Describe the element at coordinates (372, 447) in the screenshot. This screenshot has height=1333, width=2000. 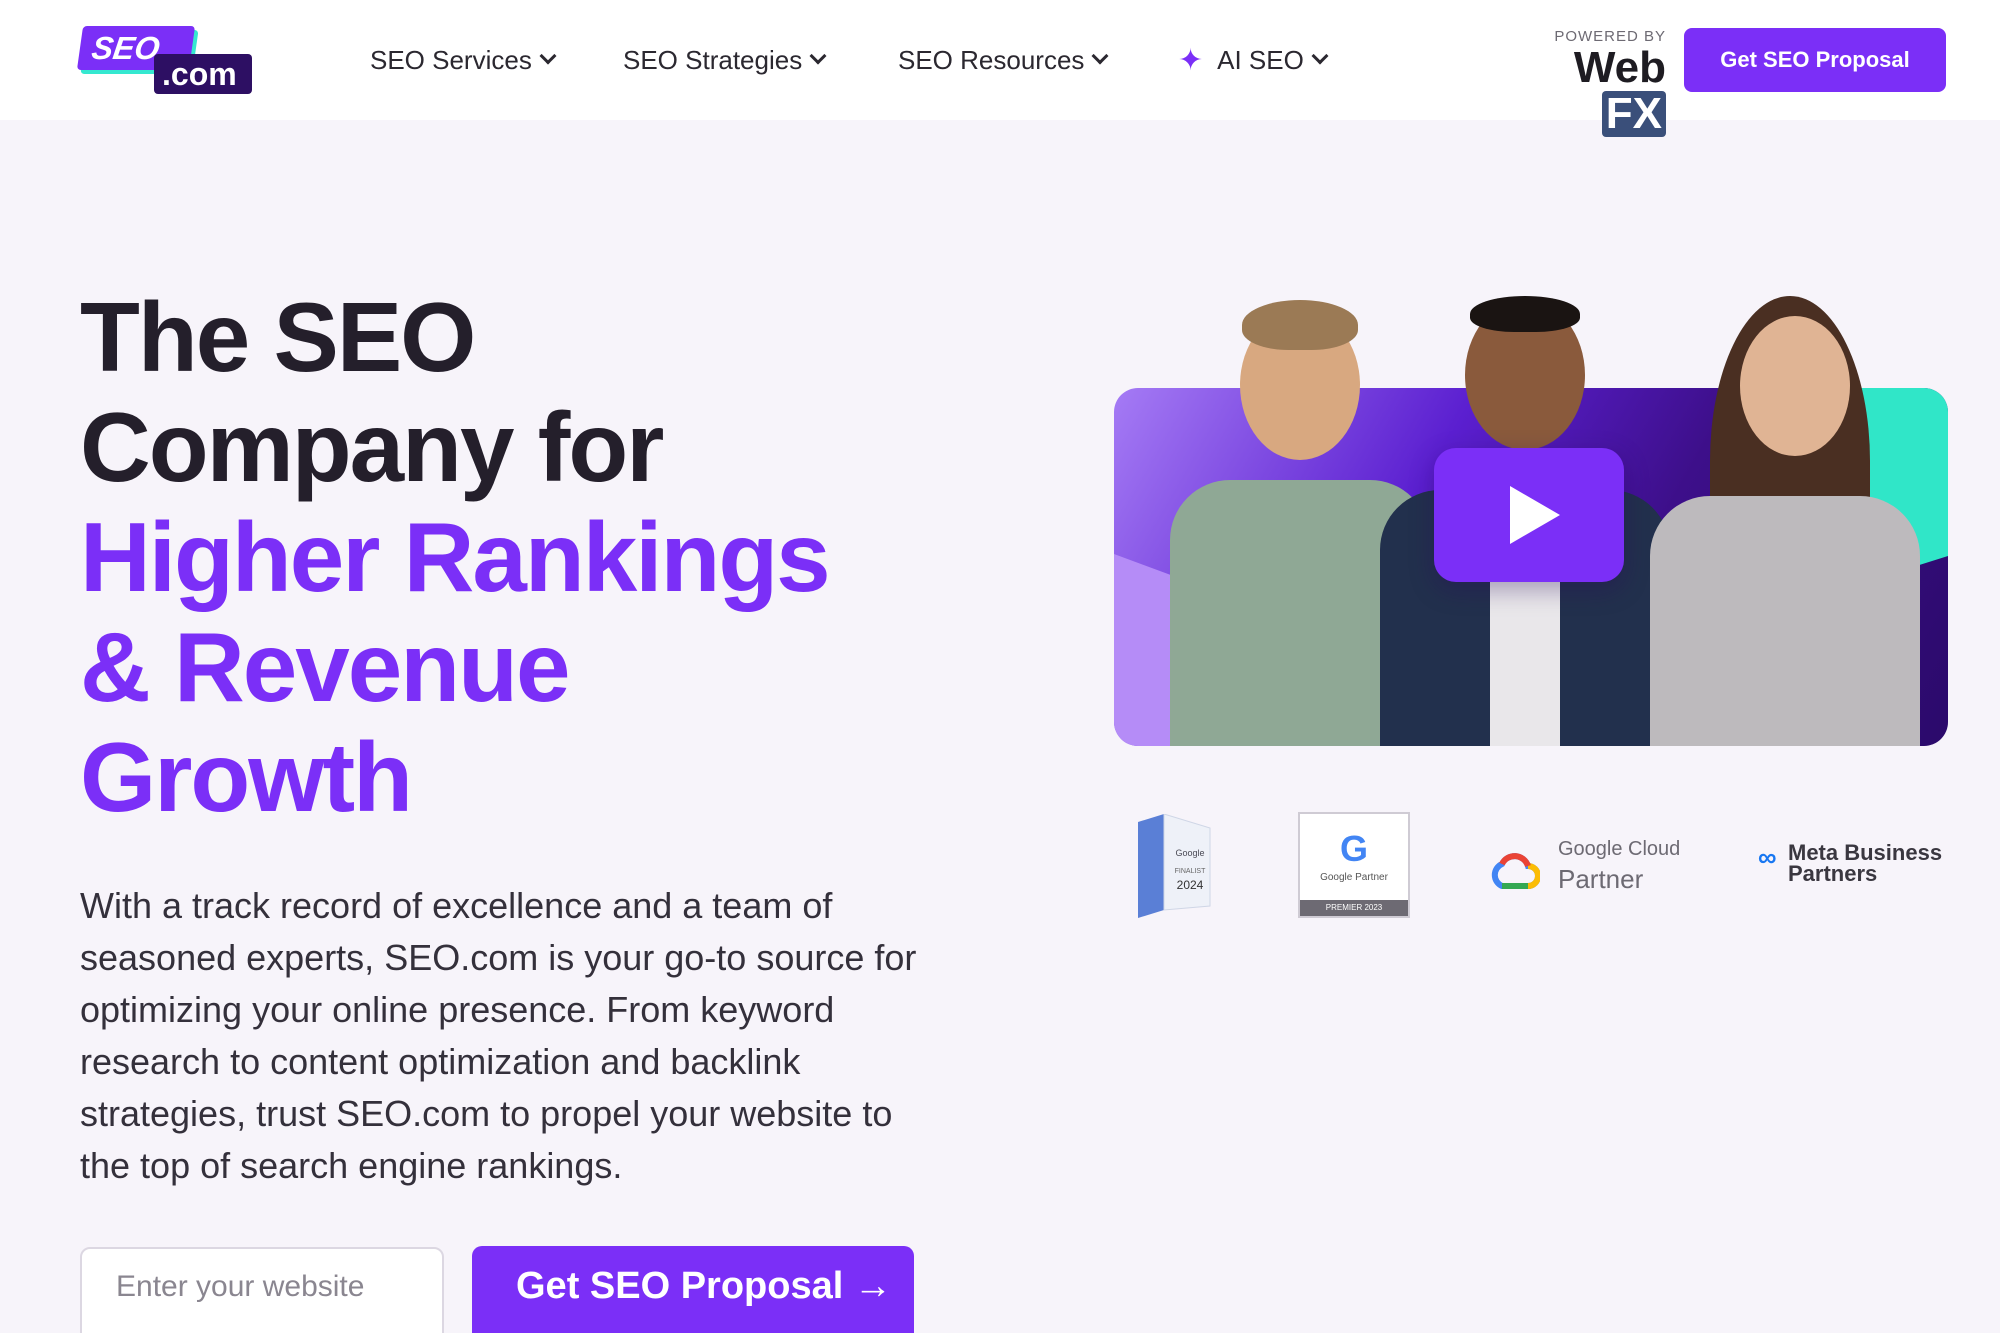
I see `headline-line: Company for` at that location.